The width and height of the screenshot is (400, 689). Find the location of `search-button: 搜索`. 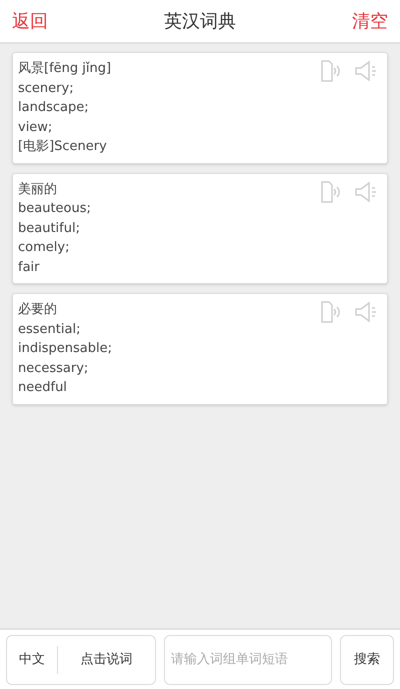

search-button: 搜索 is located at coordinates (367, 659).